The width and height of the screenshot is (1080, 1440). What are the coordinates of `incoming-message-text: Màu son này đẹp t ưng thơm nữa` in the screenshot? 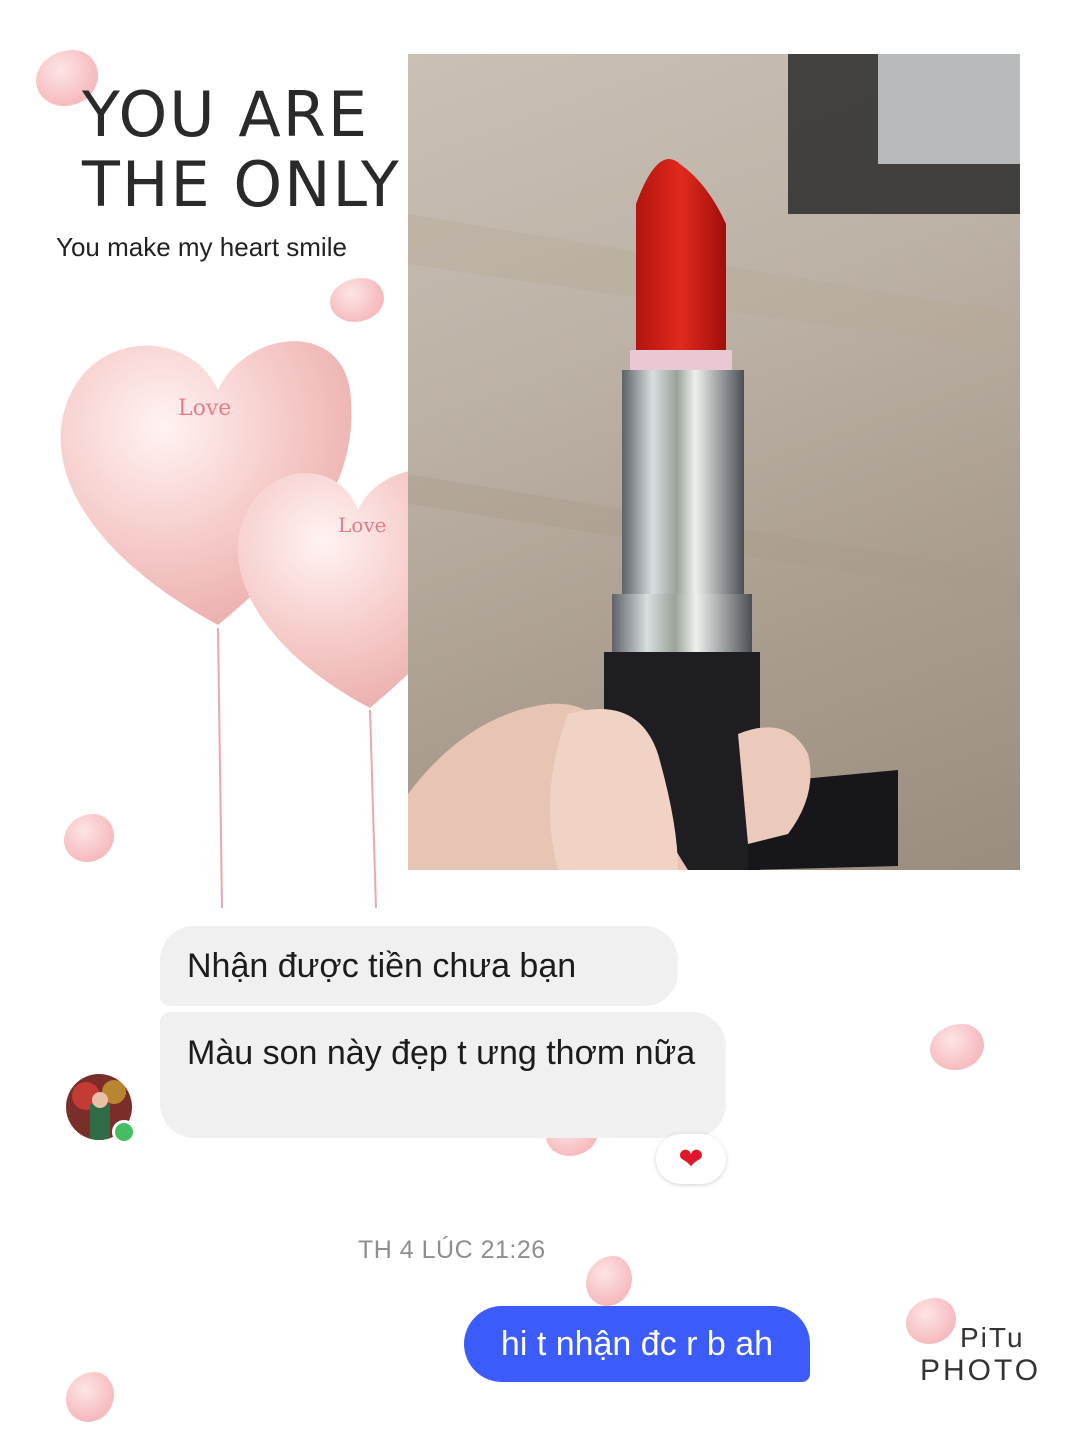 It's located at (441, 1053).